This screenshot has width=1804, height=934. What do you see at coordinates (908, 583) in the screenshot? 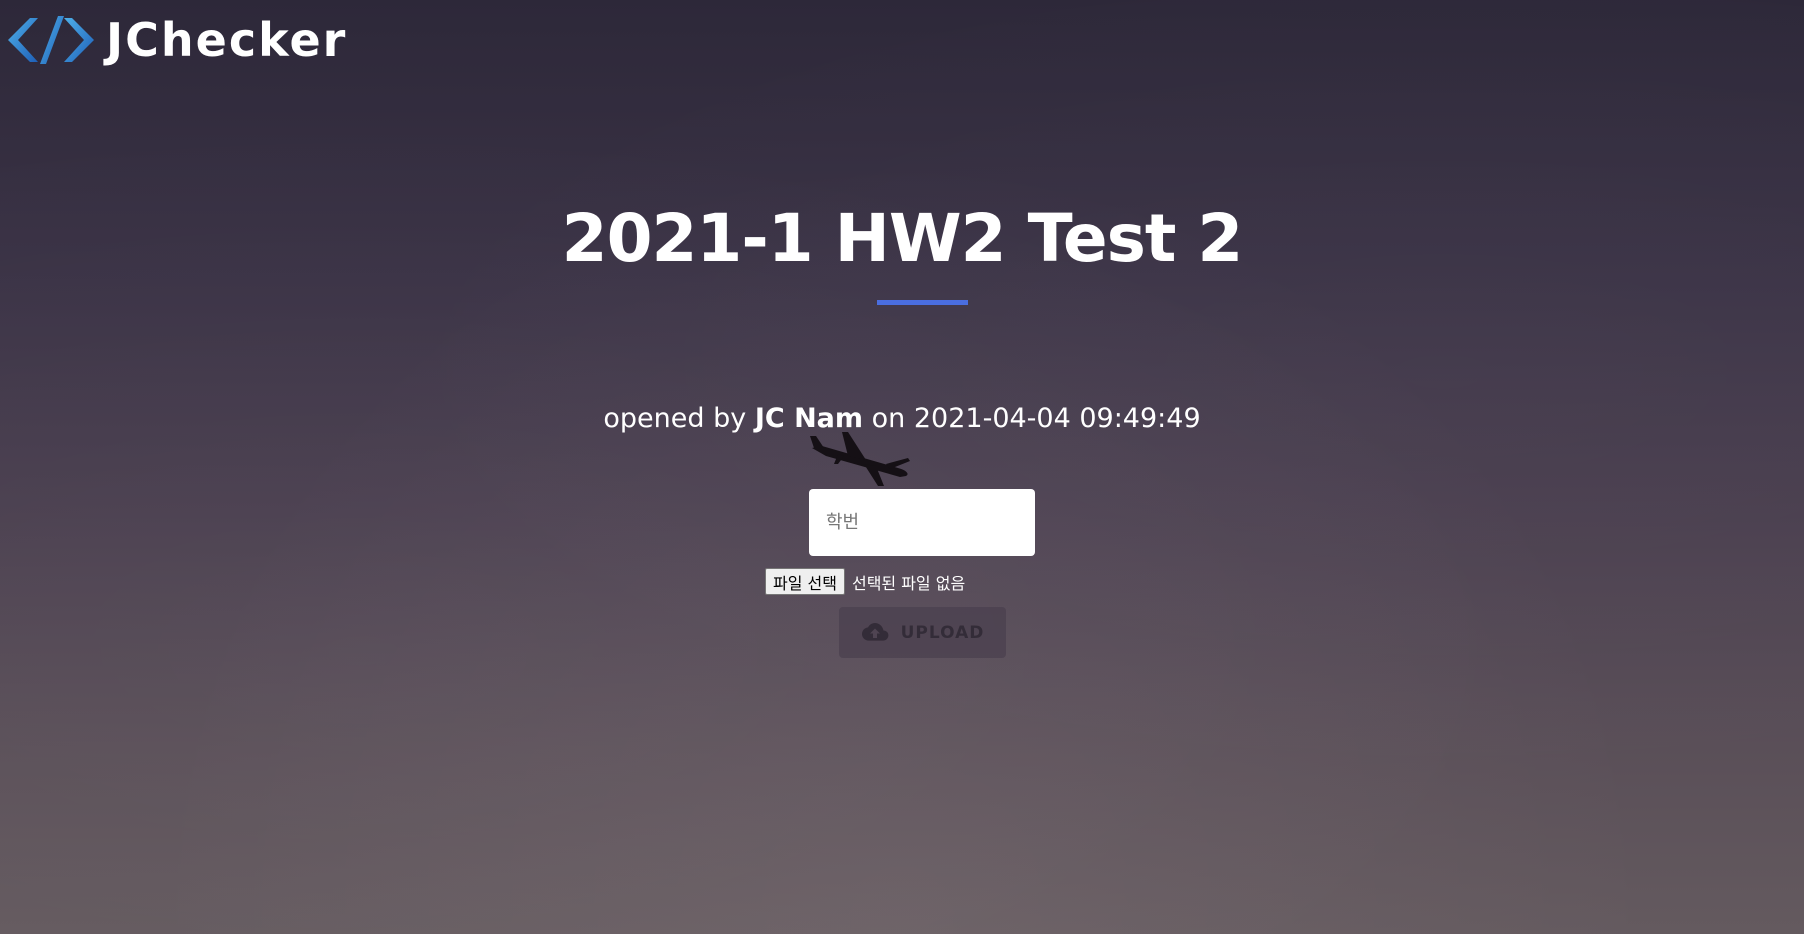
I see `file-status: 선택된 파일 없음` at bounding box center [908, 583].